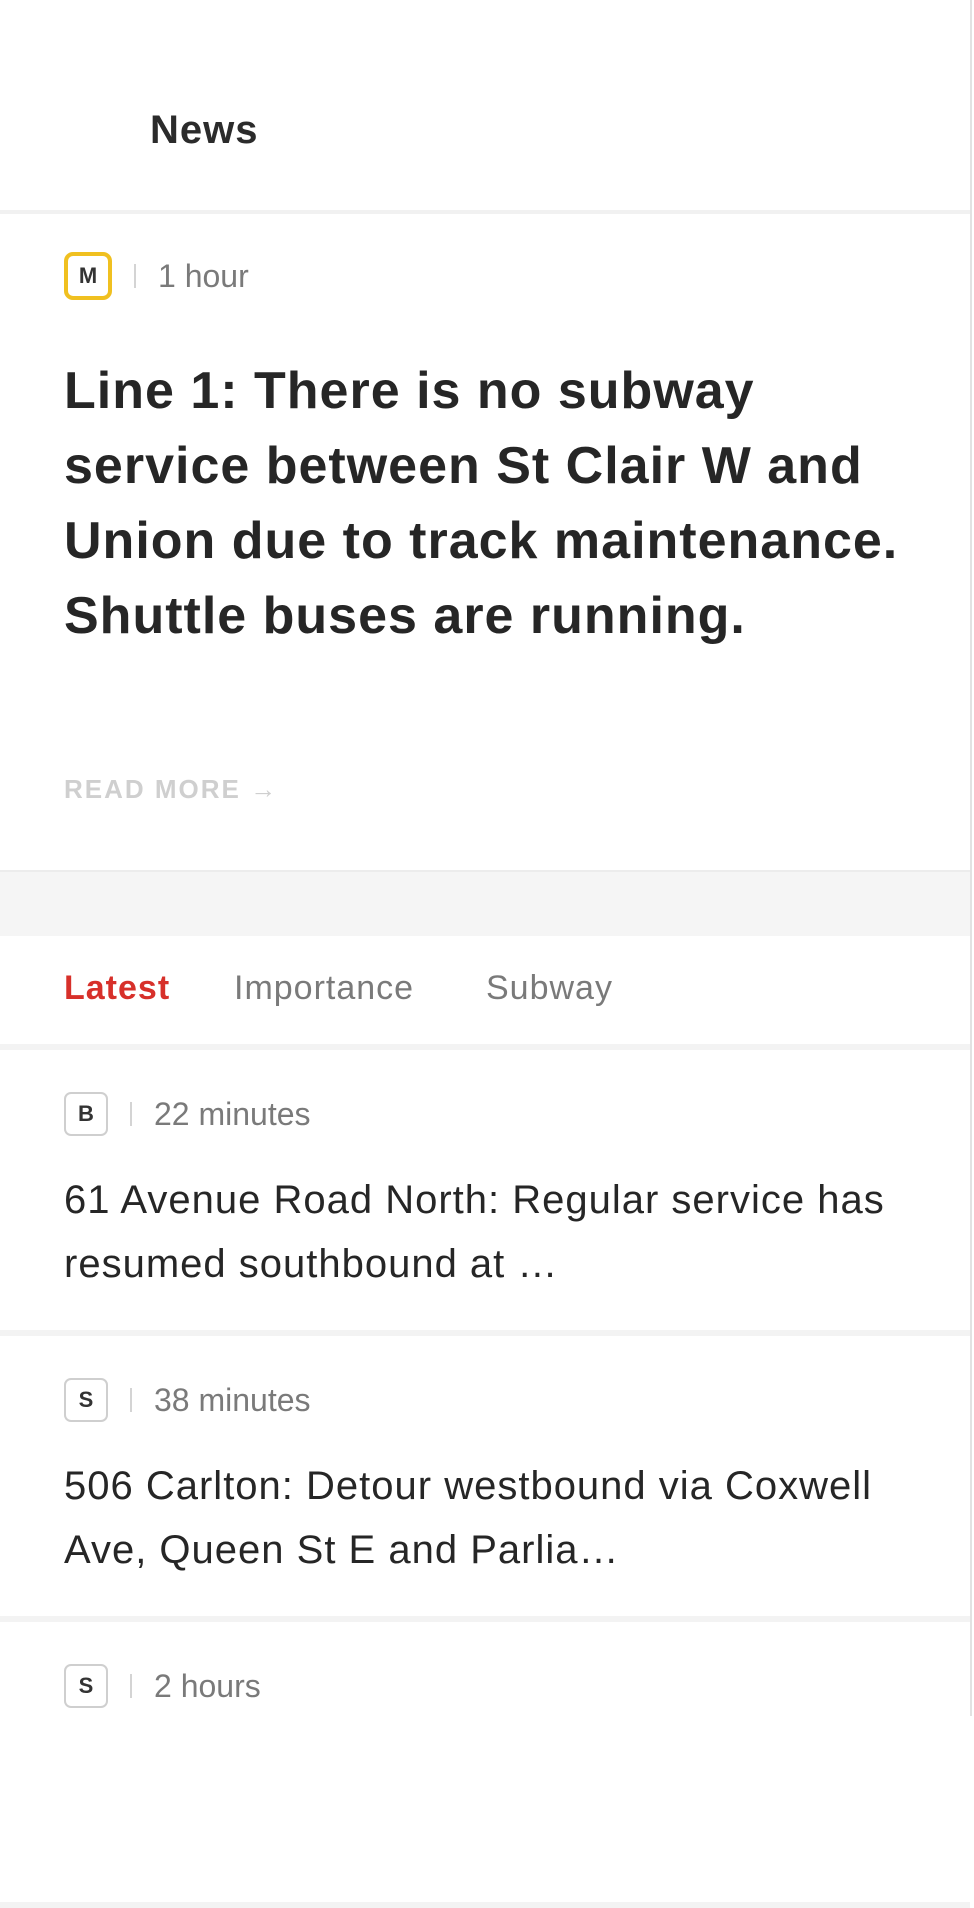 Image resolution: width=974 pixels, height=1908 pixels. What do you see at coordinates (88, 276) in the screenshot?
I see `subway-badge: M` at bounding box center [88, 276].